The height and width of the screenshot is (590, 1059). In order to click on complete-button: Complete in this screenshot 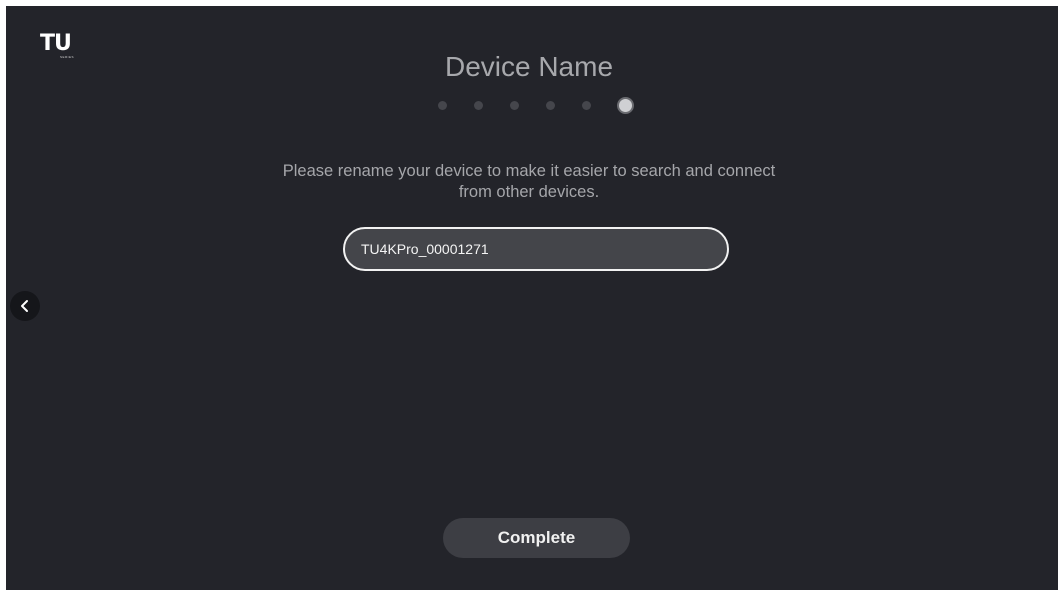, I will do `click(536, 538)`.